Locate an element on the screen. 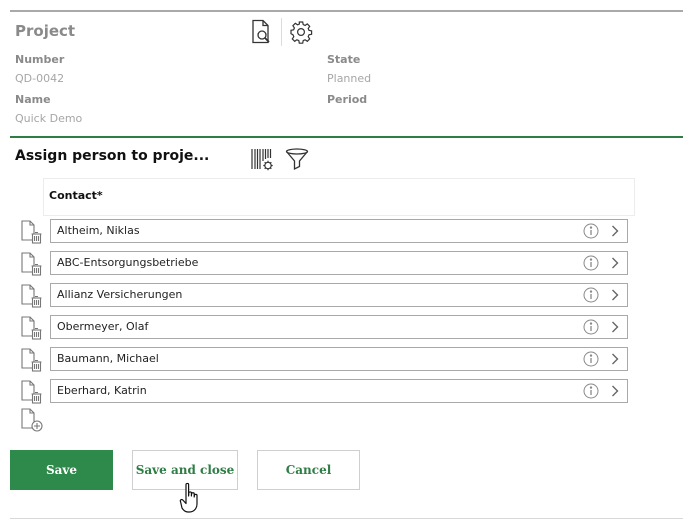 The image size is (683, 521). top-divider is located at coordinates (346, 11).